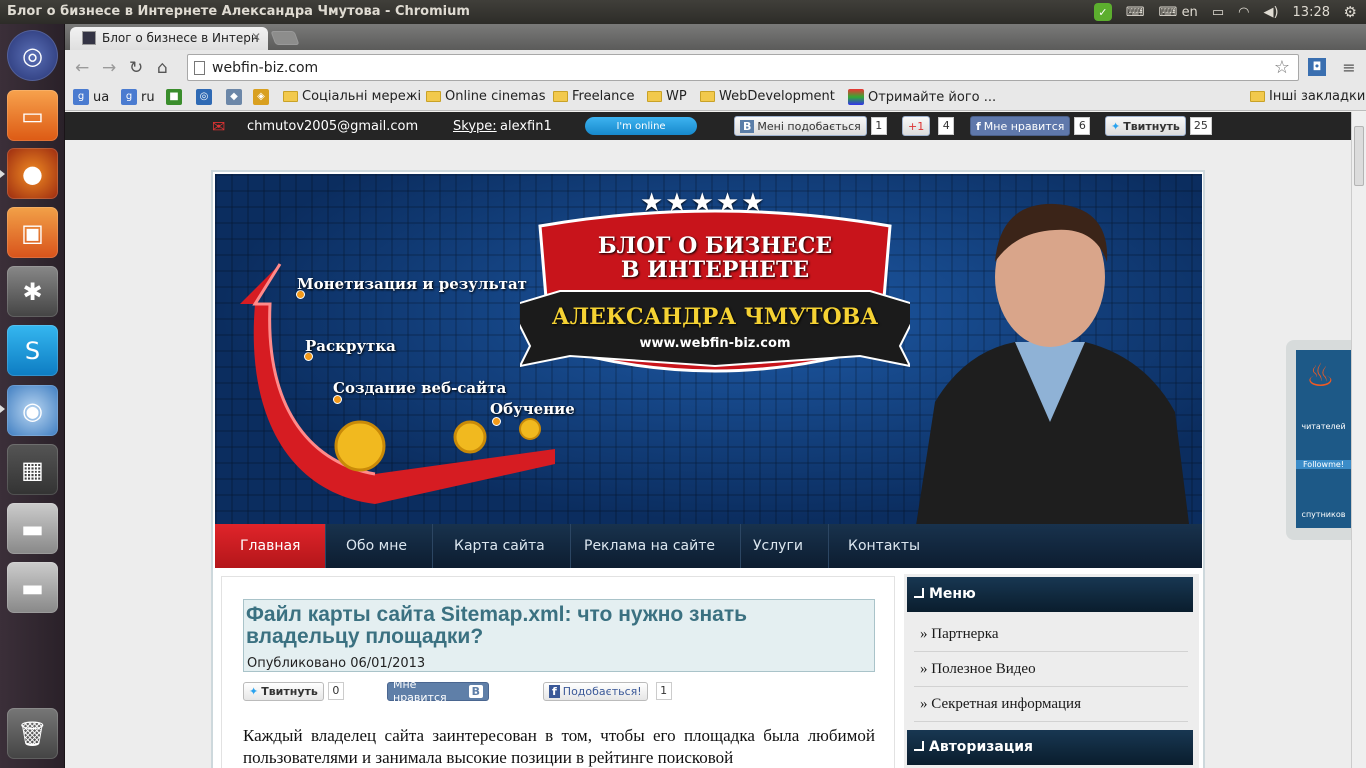 This screenshot has width=1366, height=768. Describe the element at coordinates (1102, 12) in the screenshot. I see `update-icon: ✓` at that location.